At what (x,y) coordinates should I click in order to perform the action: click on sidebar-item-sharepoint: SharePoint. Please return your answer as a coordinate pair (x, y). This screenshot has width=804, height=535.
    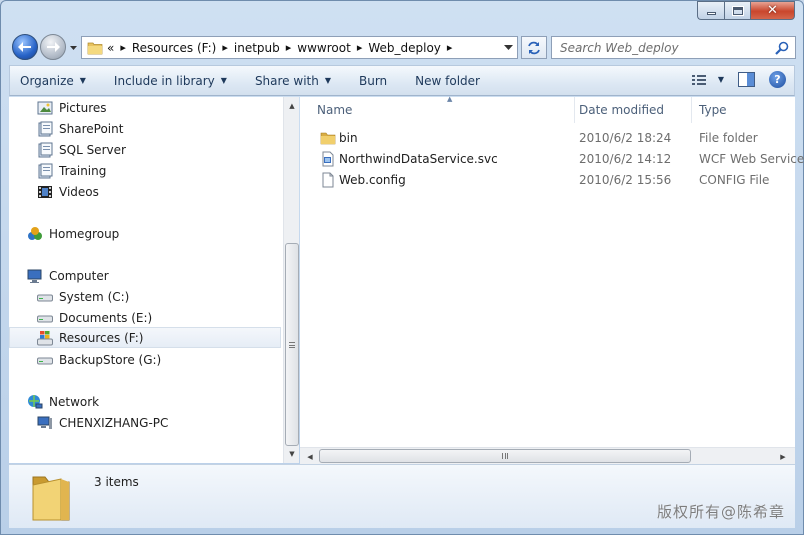
    Looking at the image, I should click on (80, 128).